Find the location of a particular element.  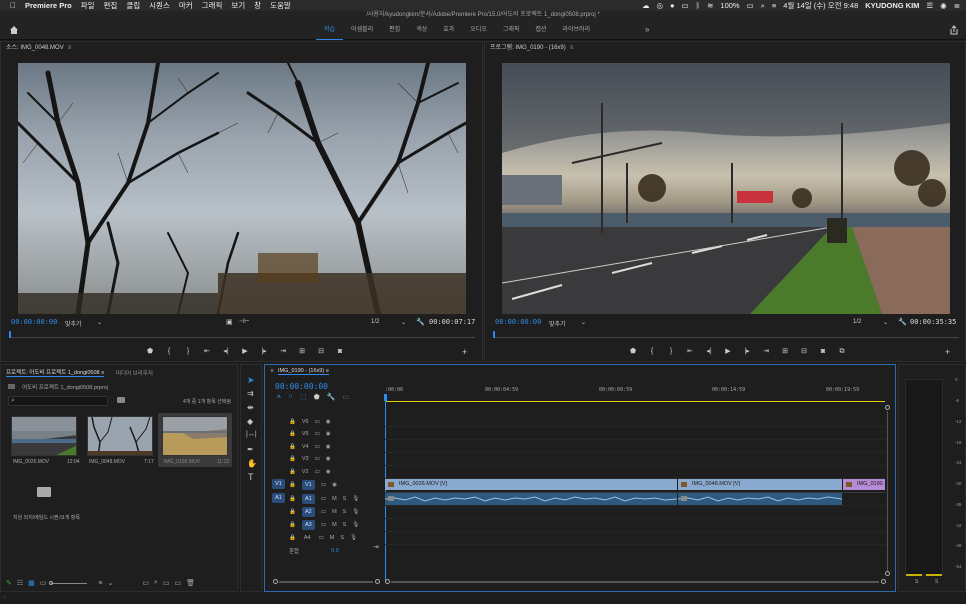

program-title: 프로그램: IMG_0190 - (16x9) is located at coordinates (528, 48).